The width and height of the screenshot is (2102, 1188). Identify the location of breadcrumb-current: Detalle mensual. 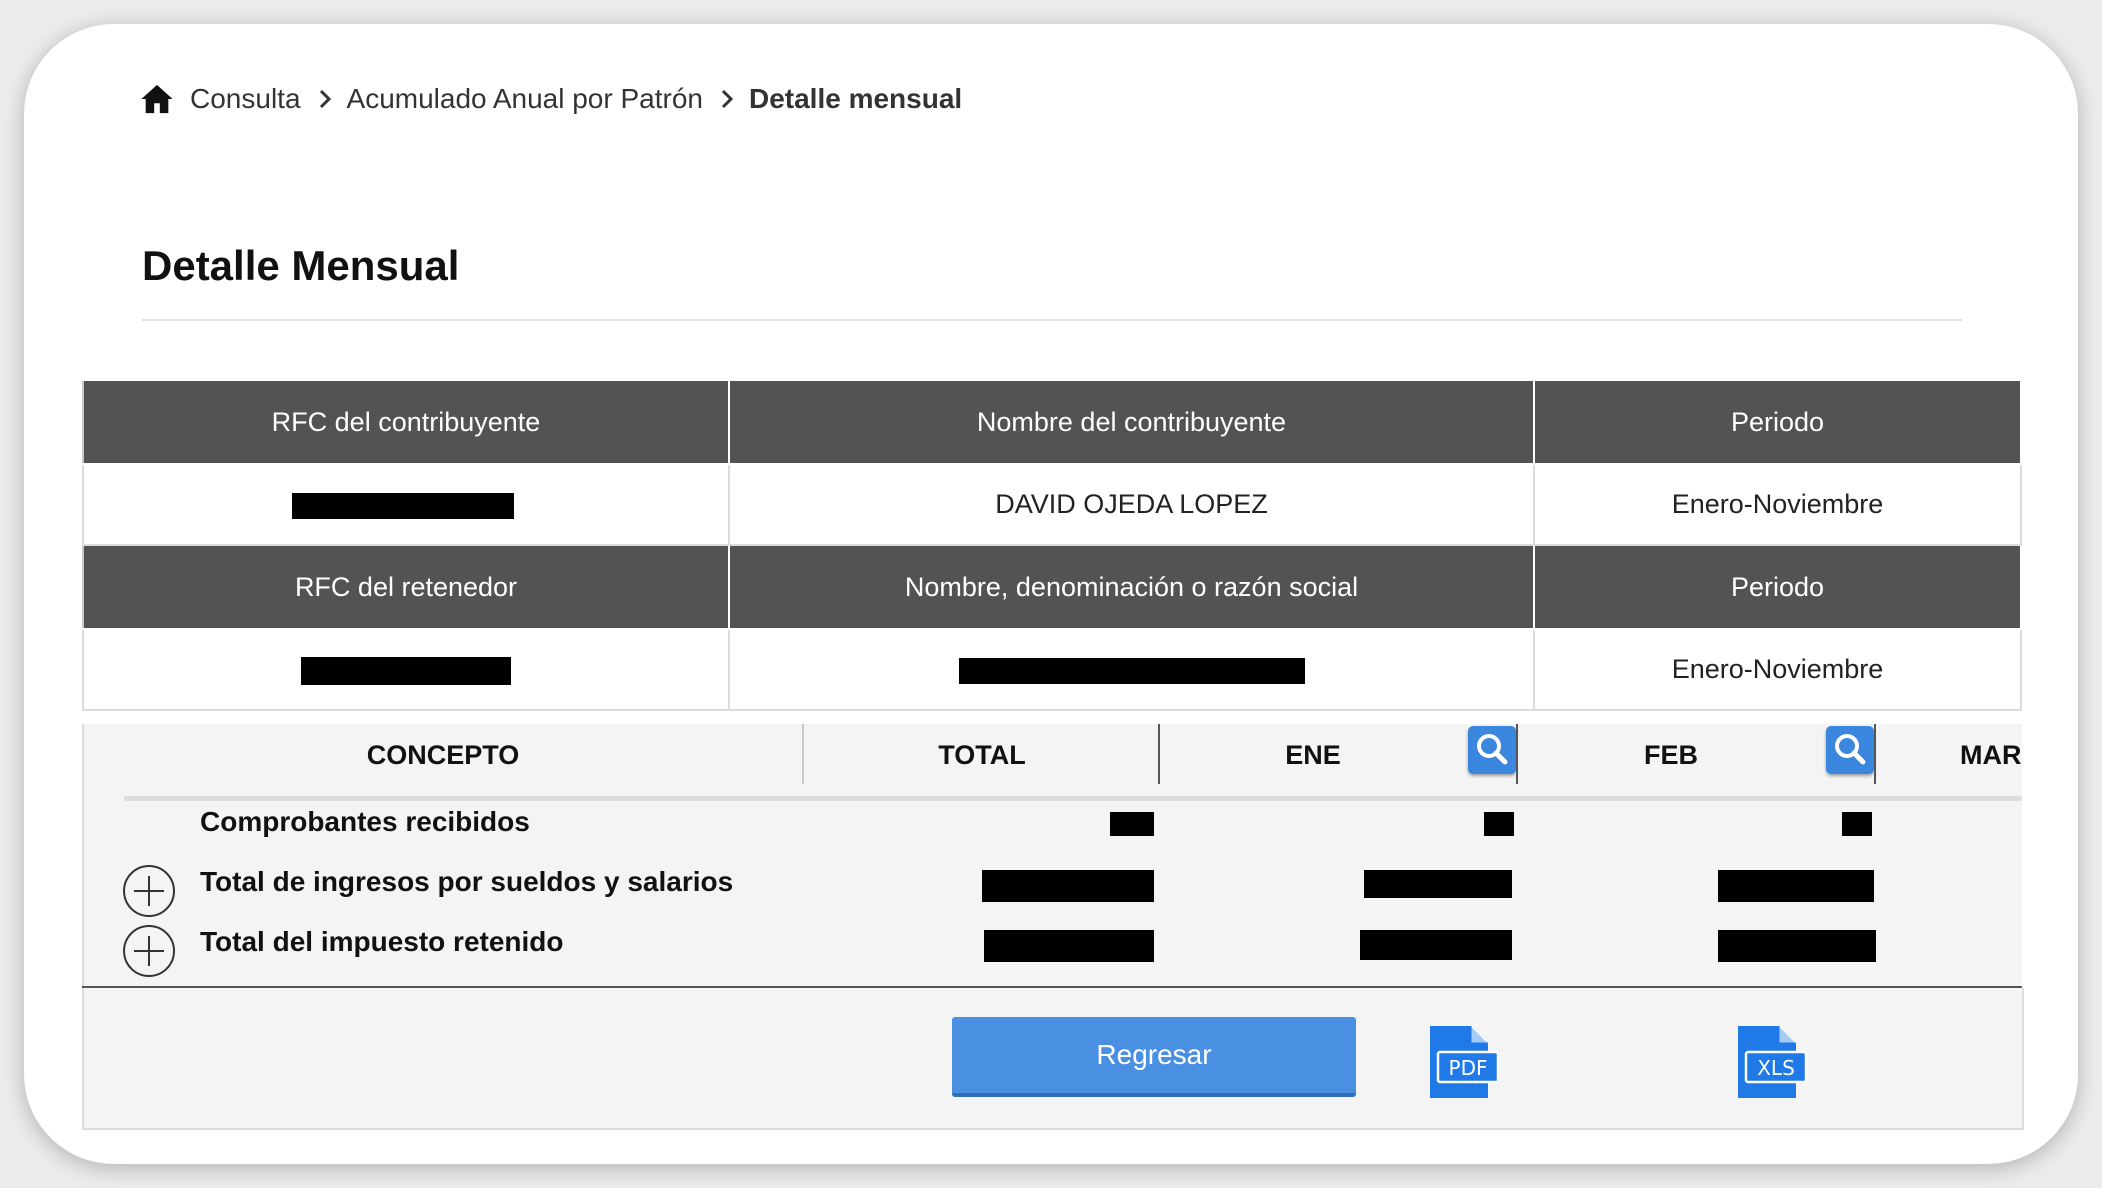
(855, 98).